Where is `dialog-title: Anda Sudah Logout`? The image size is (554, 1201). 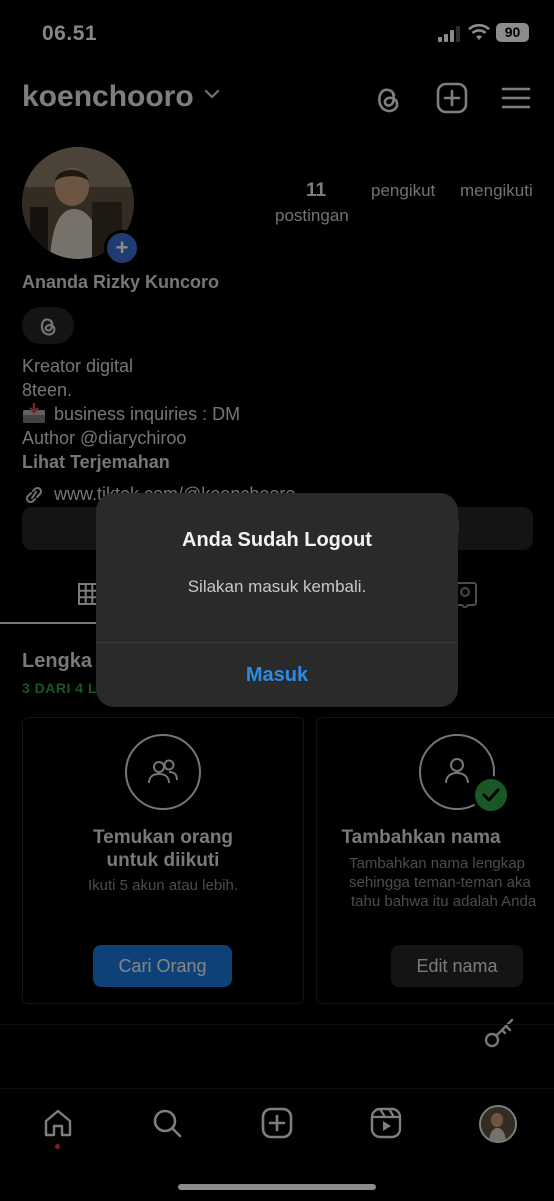 dialog-title: Anda Sudah Logout is located at coordinates (277, 540).